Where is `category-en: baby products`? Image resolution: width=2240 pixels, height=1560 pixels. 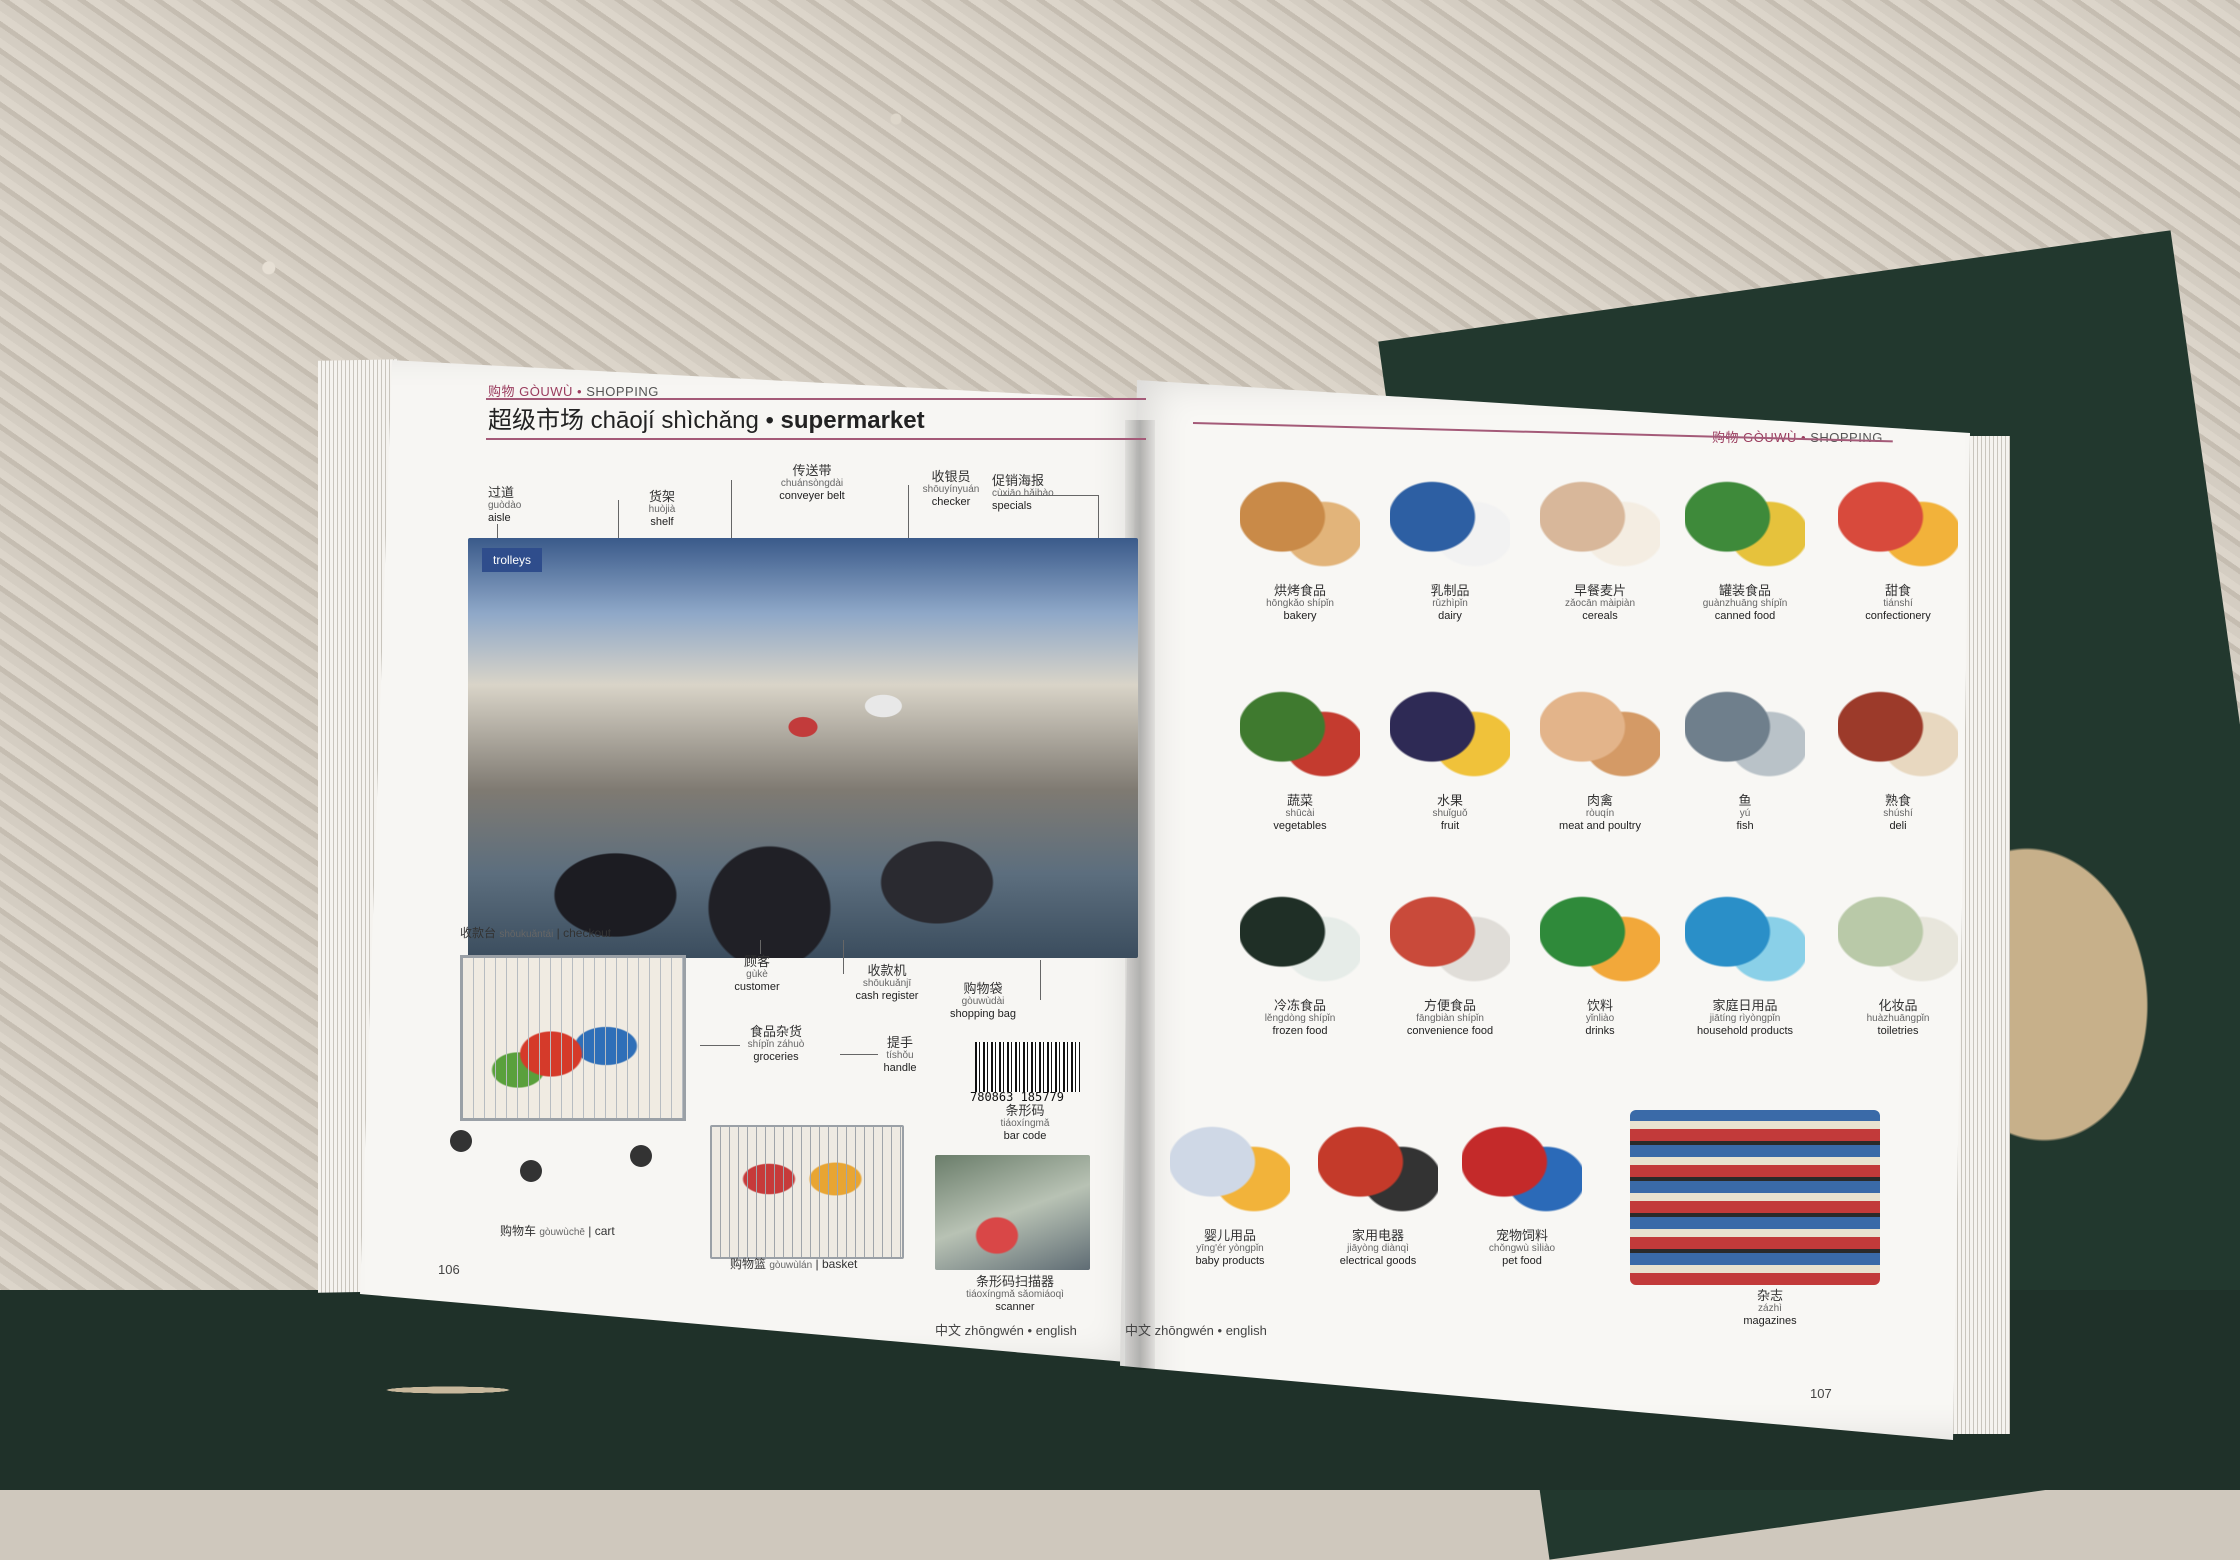 category-en: baby products is located at coordinates (1230, 1261).